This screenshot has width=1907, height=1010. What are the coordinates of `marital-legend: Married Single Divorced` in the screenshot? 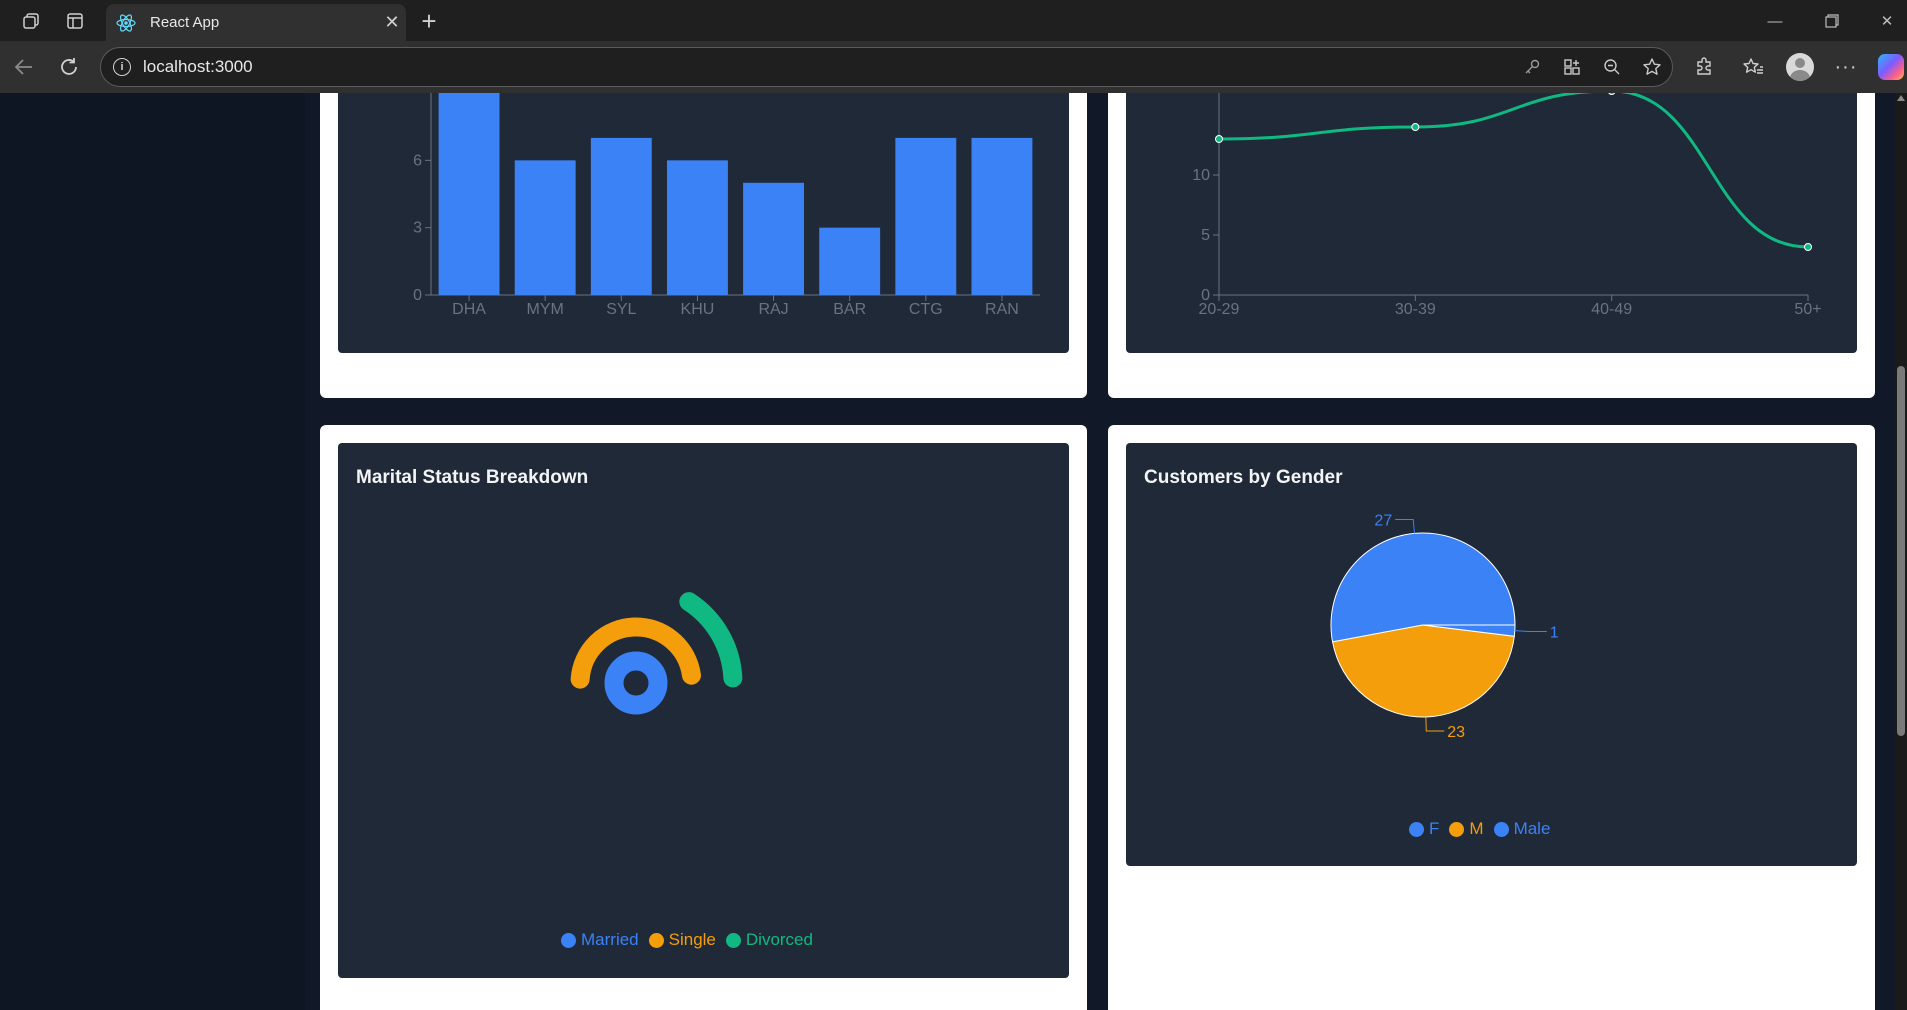 It's located at (687, 940).